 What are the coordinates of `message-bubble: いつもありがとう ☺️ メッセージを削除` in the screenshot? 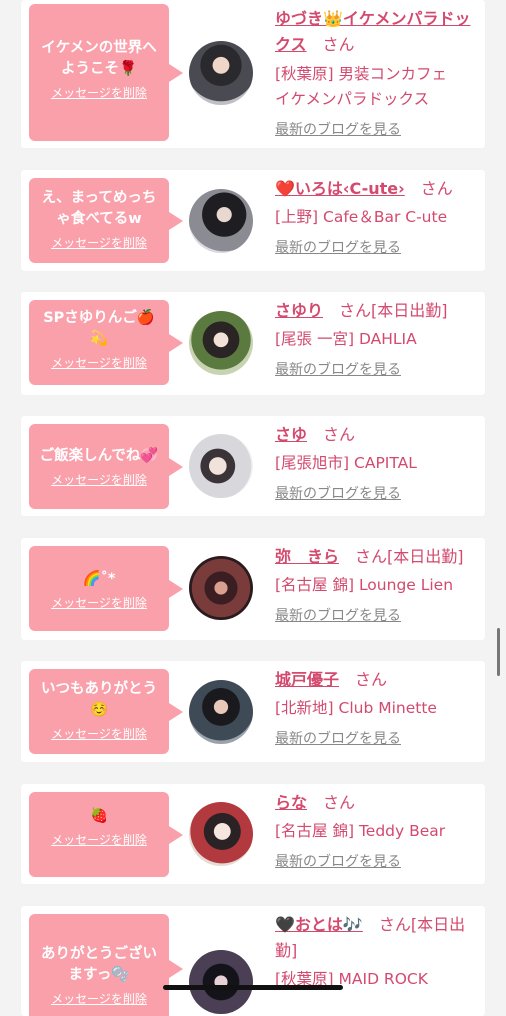 It's located at (106, 711).